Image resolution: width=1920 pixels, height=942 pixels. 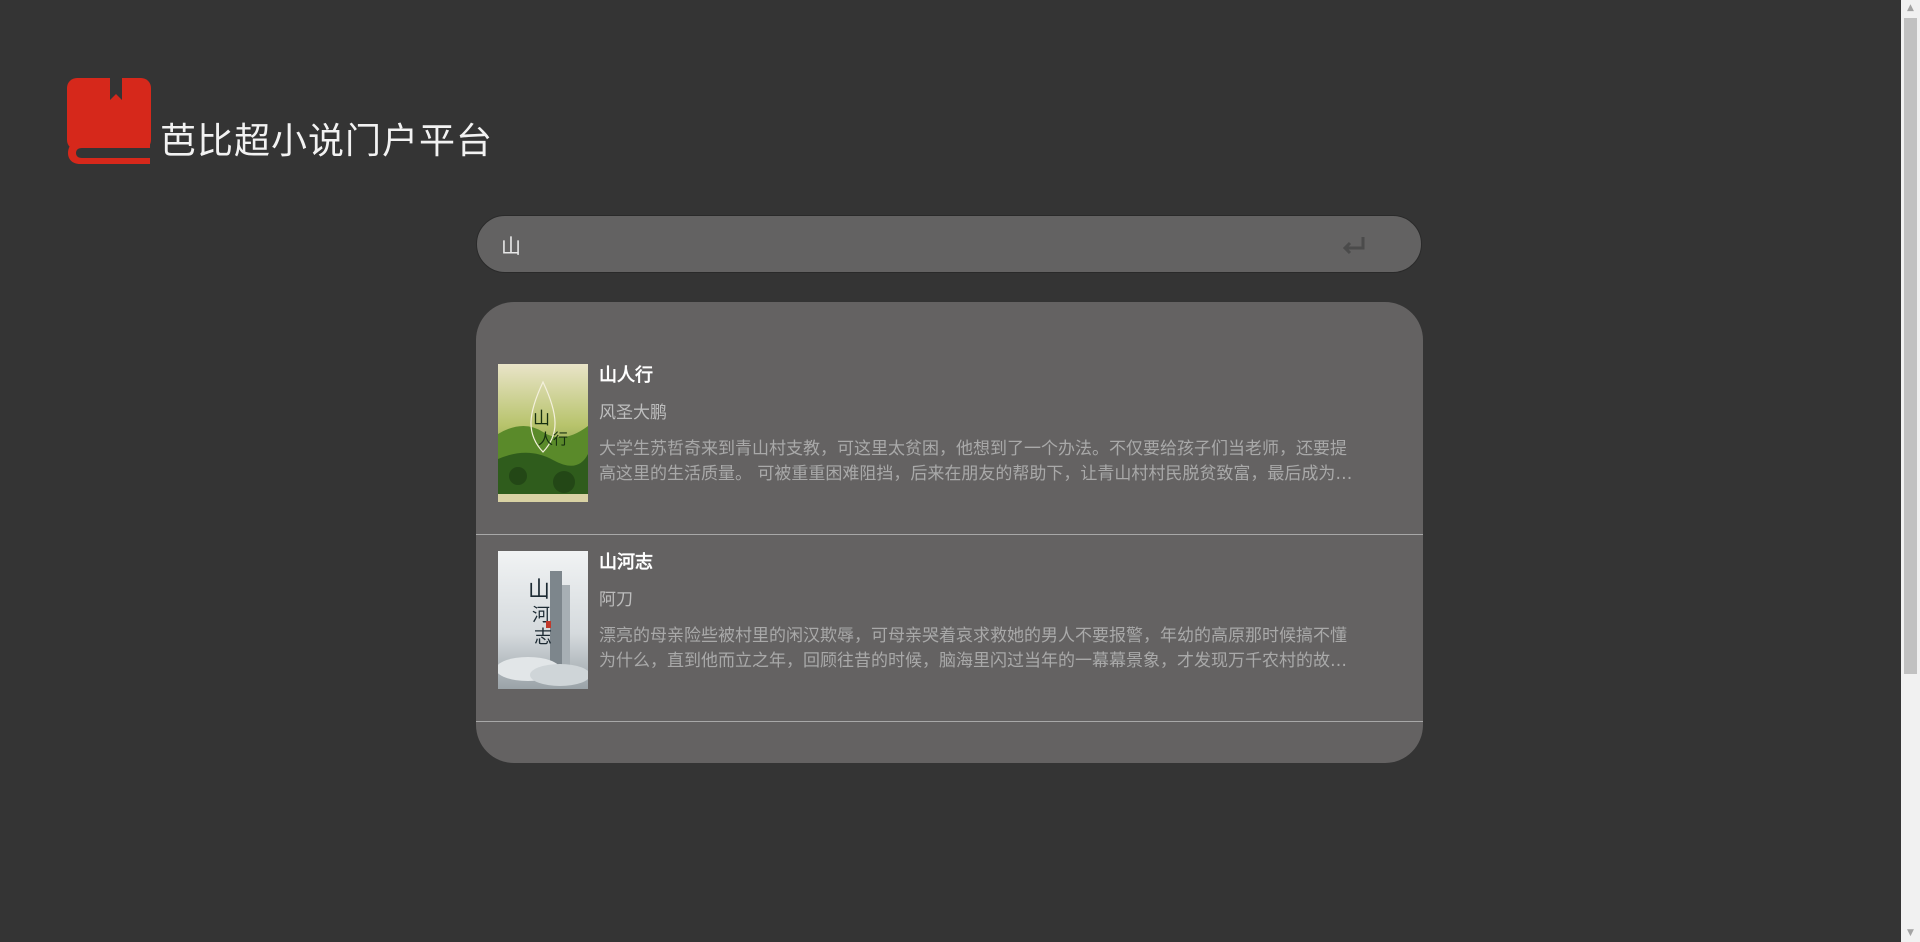 I want to click on scroll-thumb, so click(x=1910, y=346).